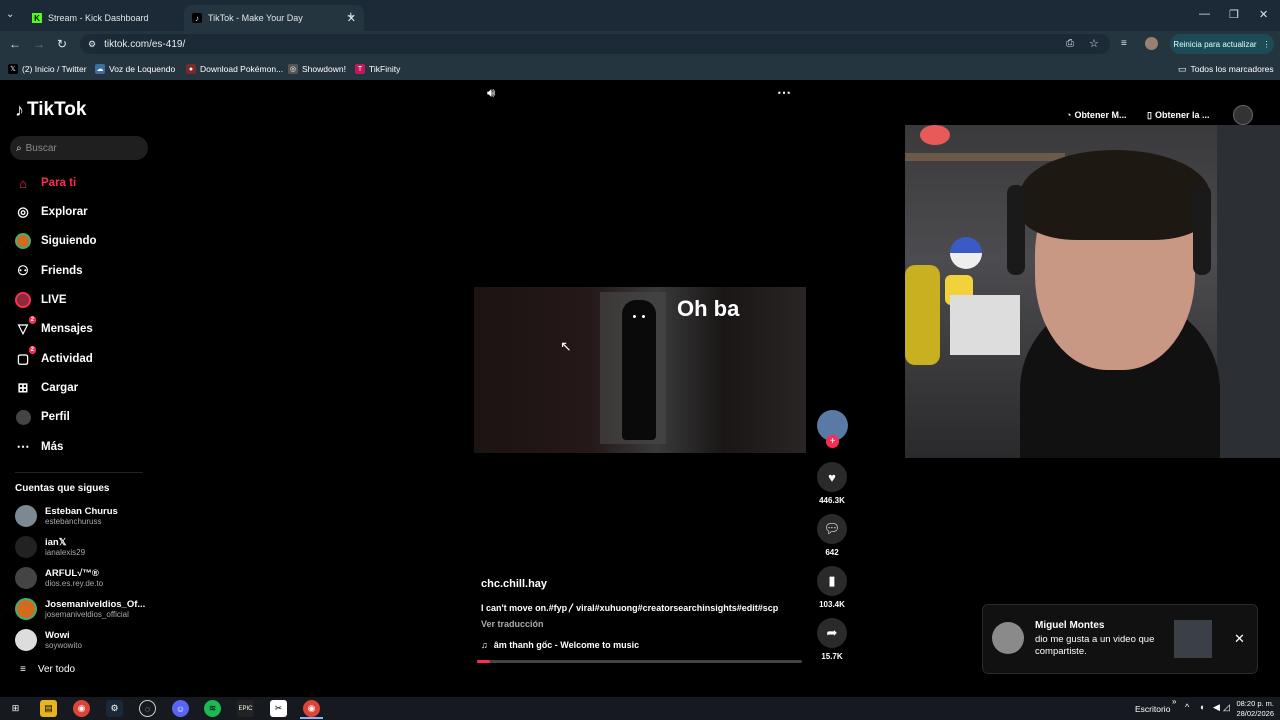 Image resolution: width=1280 pixels, height=720 pixels. Describe the element at coordinates (1226, 69) in the screenshot. I see `all-bookmarks-folder: ▭ Todos los marcadores` at that location.